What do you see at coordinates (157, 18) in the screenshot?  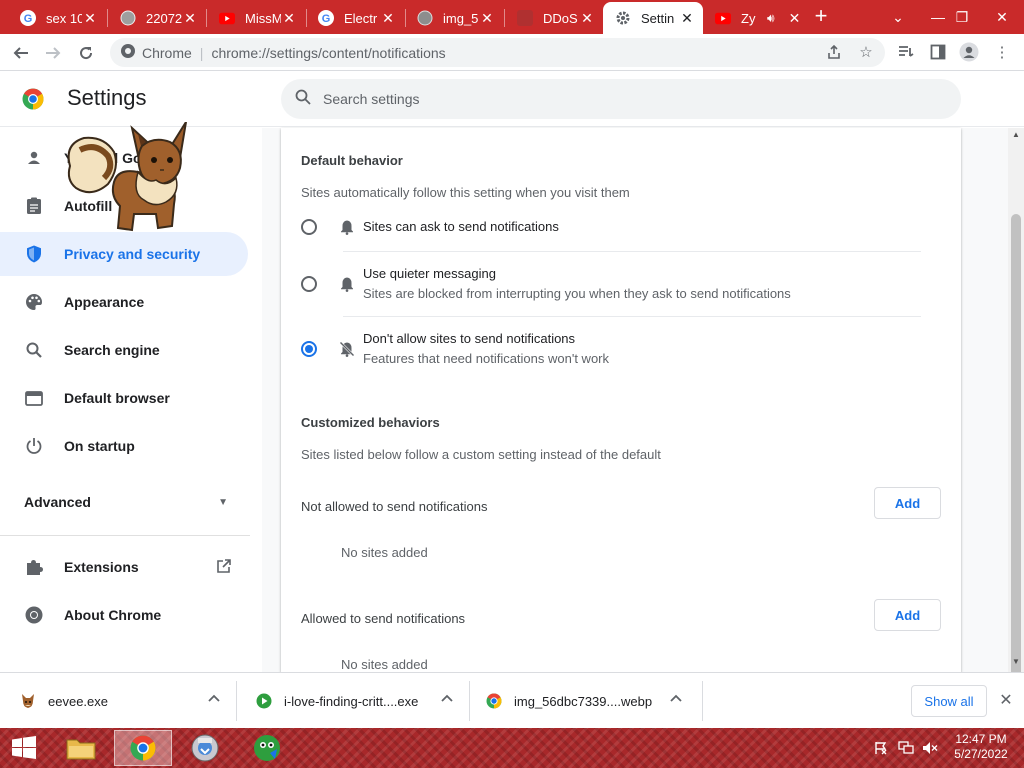 I see `tab-2: 22072 ✕` at bounding box center [157, 18].